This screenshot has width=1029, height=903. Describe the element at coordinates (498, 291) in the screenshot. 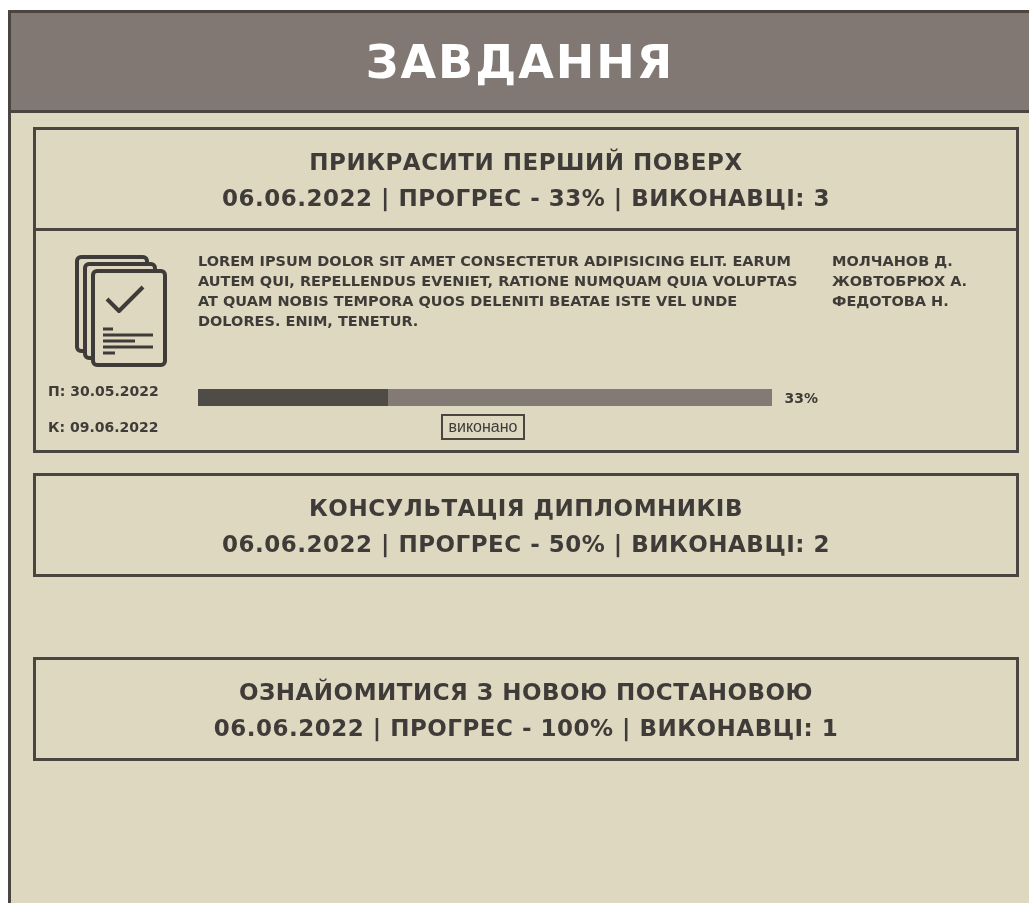

I see `task-description: LOREM IPSUM DOLOR SIT AMET CONSECTETUR ADIPISICING ELIT. EARUM AUTEM QUI, REPELLENDUS EVENIET, RATIONE NUMQUAM QUIA VOLUPTAS AT QUAM NOBIS TEMPORA QUOS DELENITI BEATAE ISTE VEL UNDE DOLORES. ENIM, TENETUR.` at that location.